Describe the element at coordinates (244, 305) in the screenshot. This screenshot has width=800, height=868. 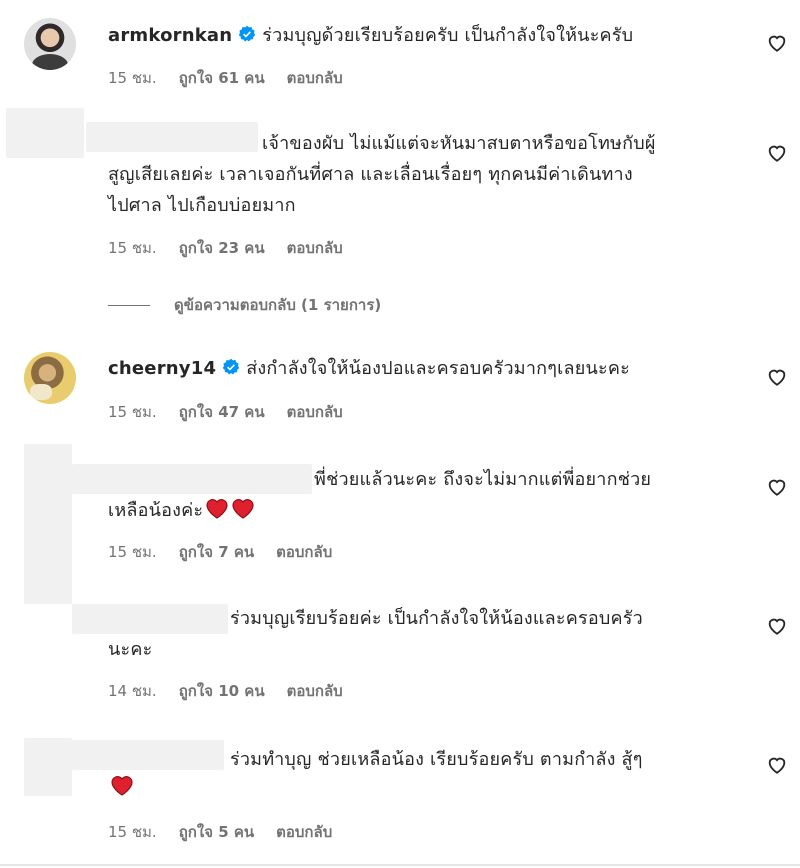
I see `view-replies-button: ดูข้อความตอบกลับ (1 รายการ)` at that location.